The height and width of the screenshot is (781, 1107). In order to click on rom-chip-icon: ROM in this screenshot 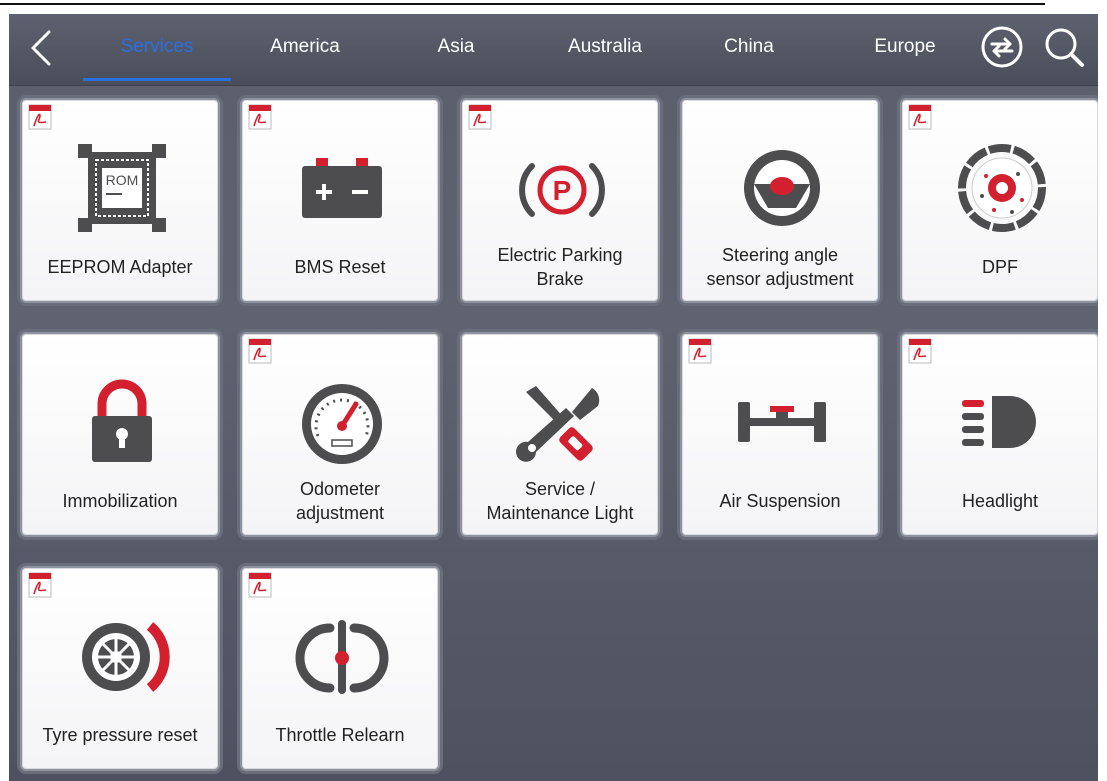, I will do `click(122, 188)`.